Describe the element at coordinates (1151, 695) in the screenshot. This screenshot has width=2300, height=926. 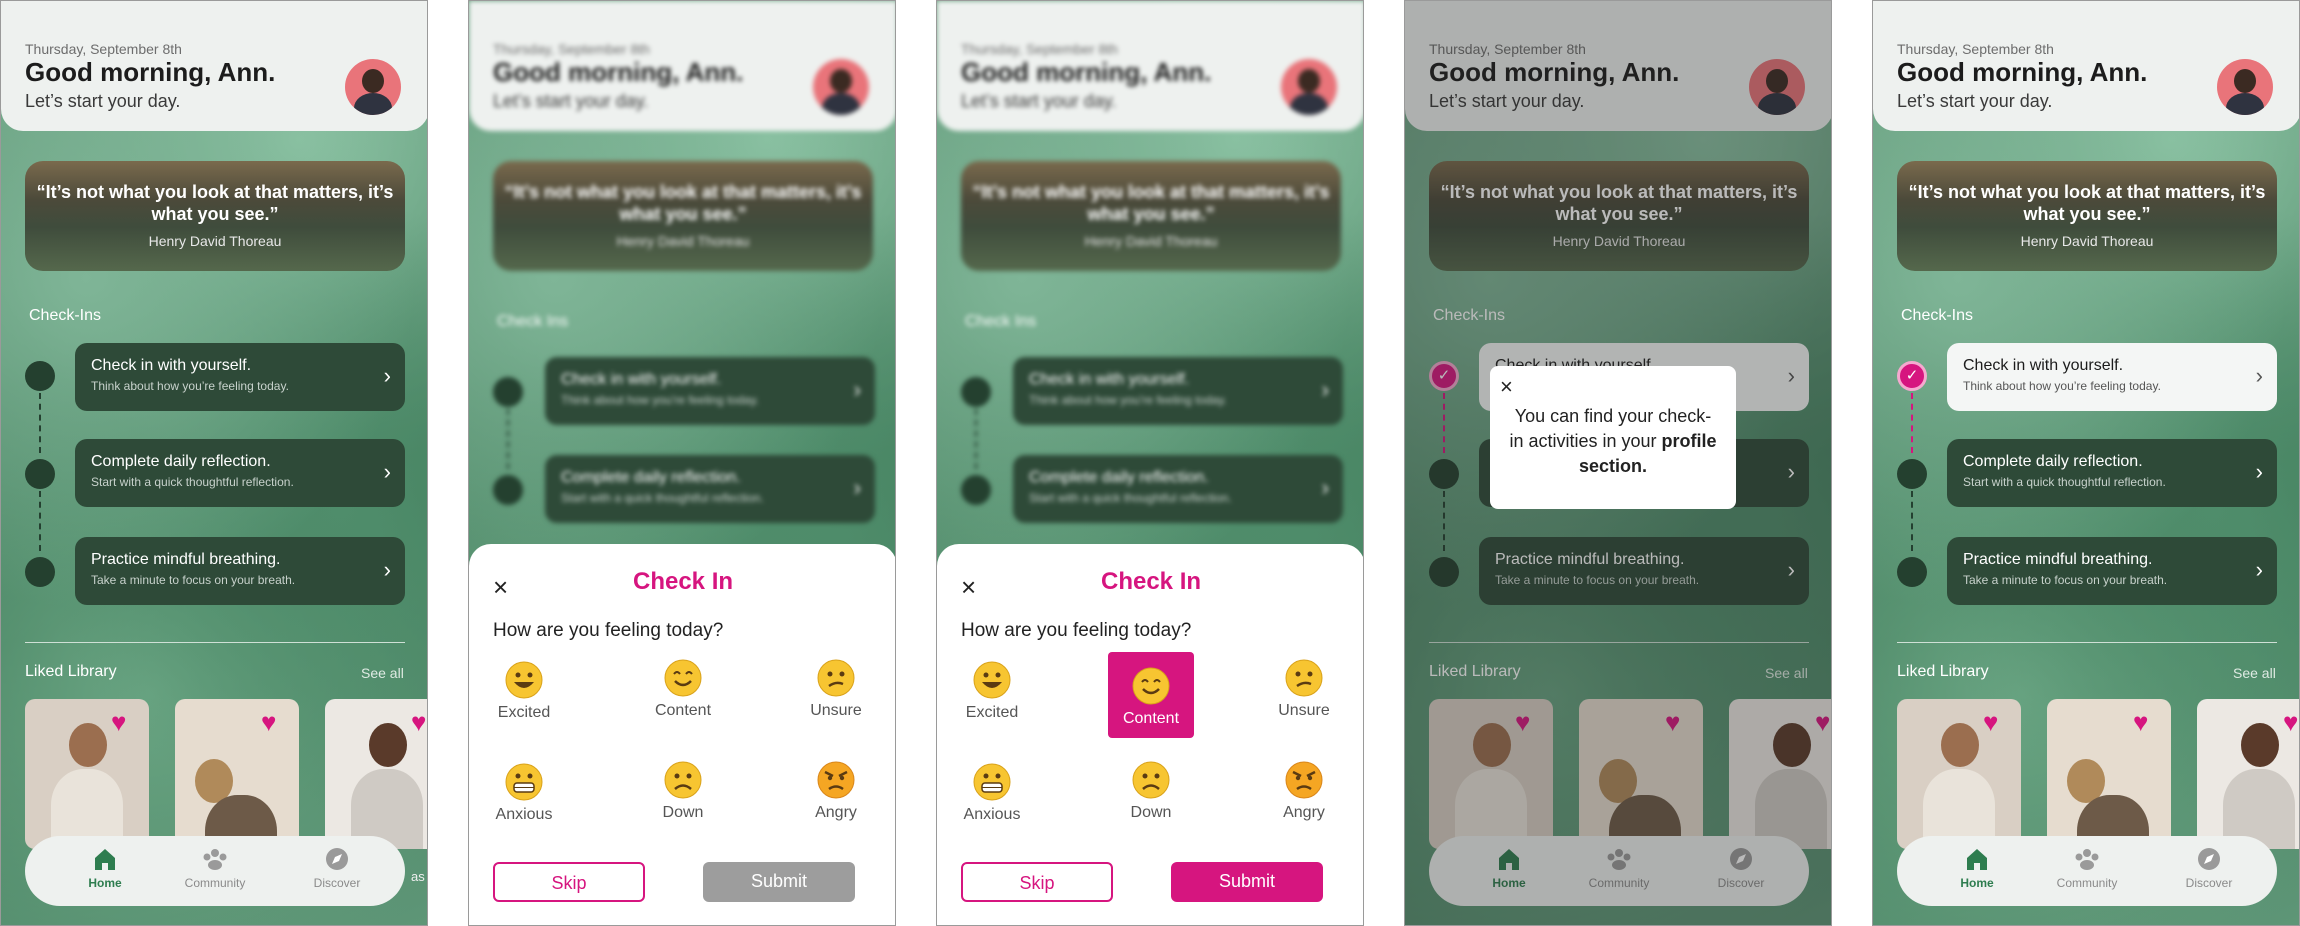
I see `mood-content-selected: Content` at that location.